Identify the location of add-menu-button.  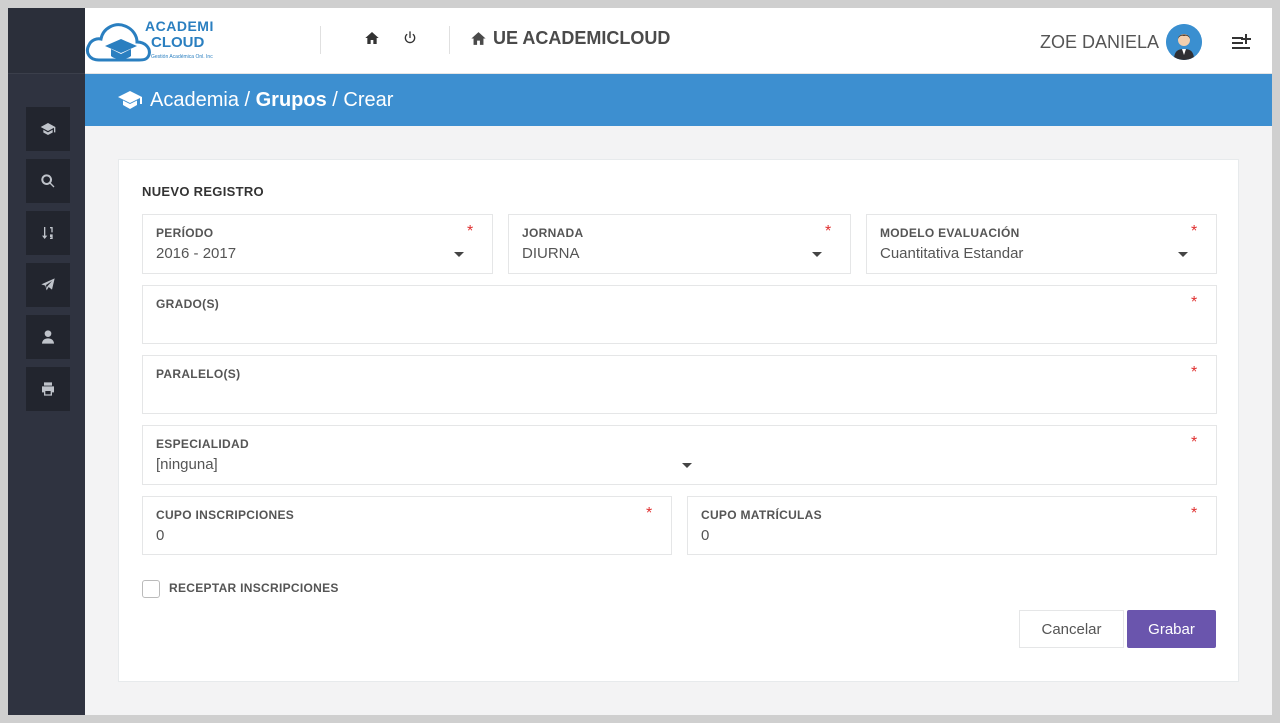
(1242, 41).